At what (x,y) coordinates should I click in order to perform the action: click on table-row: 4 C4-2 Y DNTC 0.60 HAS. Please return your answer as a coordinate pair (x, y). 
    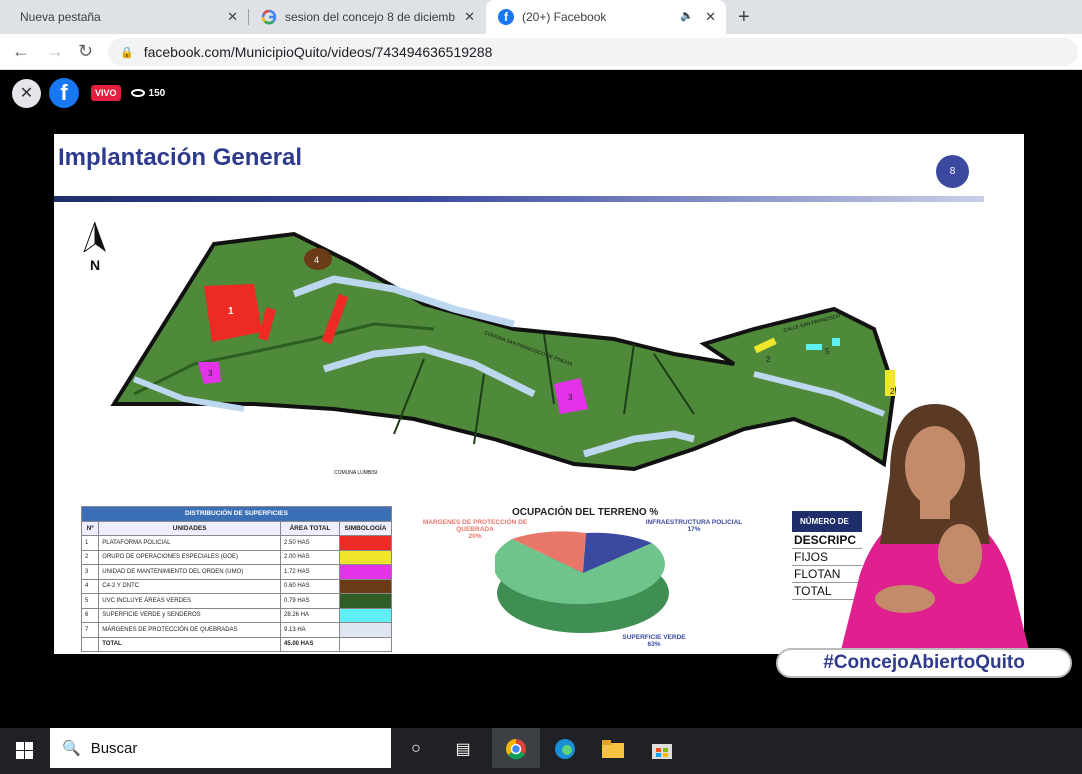
    Looking at the image, I should click on (236, 586).